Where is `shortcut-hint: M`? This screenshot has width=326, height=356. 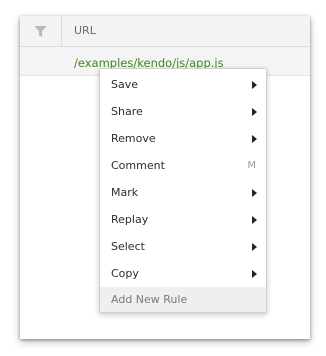 shortcut-hint: M is located at coordinates (251, 165).